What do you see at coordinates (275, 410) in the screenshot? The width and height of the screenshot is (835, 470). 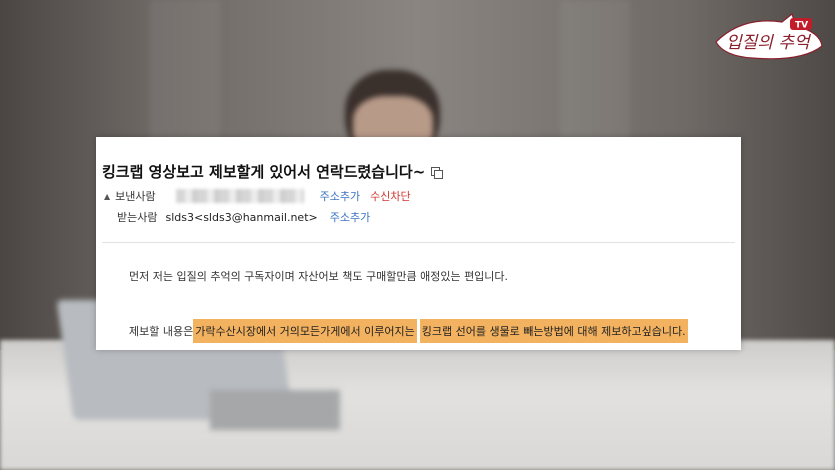 I see `laptop-base` at bounding box center [275, 410].